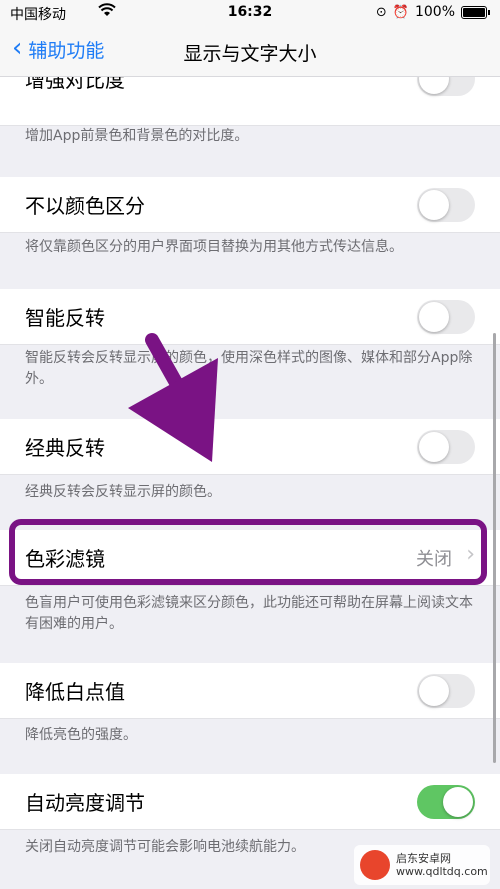 The image size is (500, 889). What do you see at coordinates (250, 205) in the screenshot?
I see `row-differentiate-without-color: 不以颜色区分` at bounding box center [250, 205].